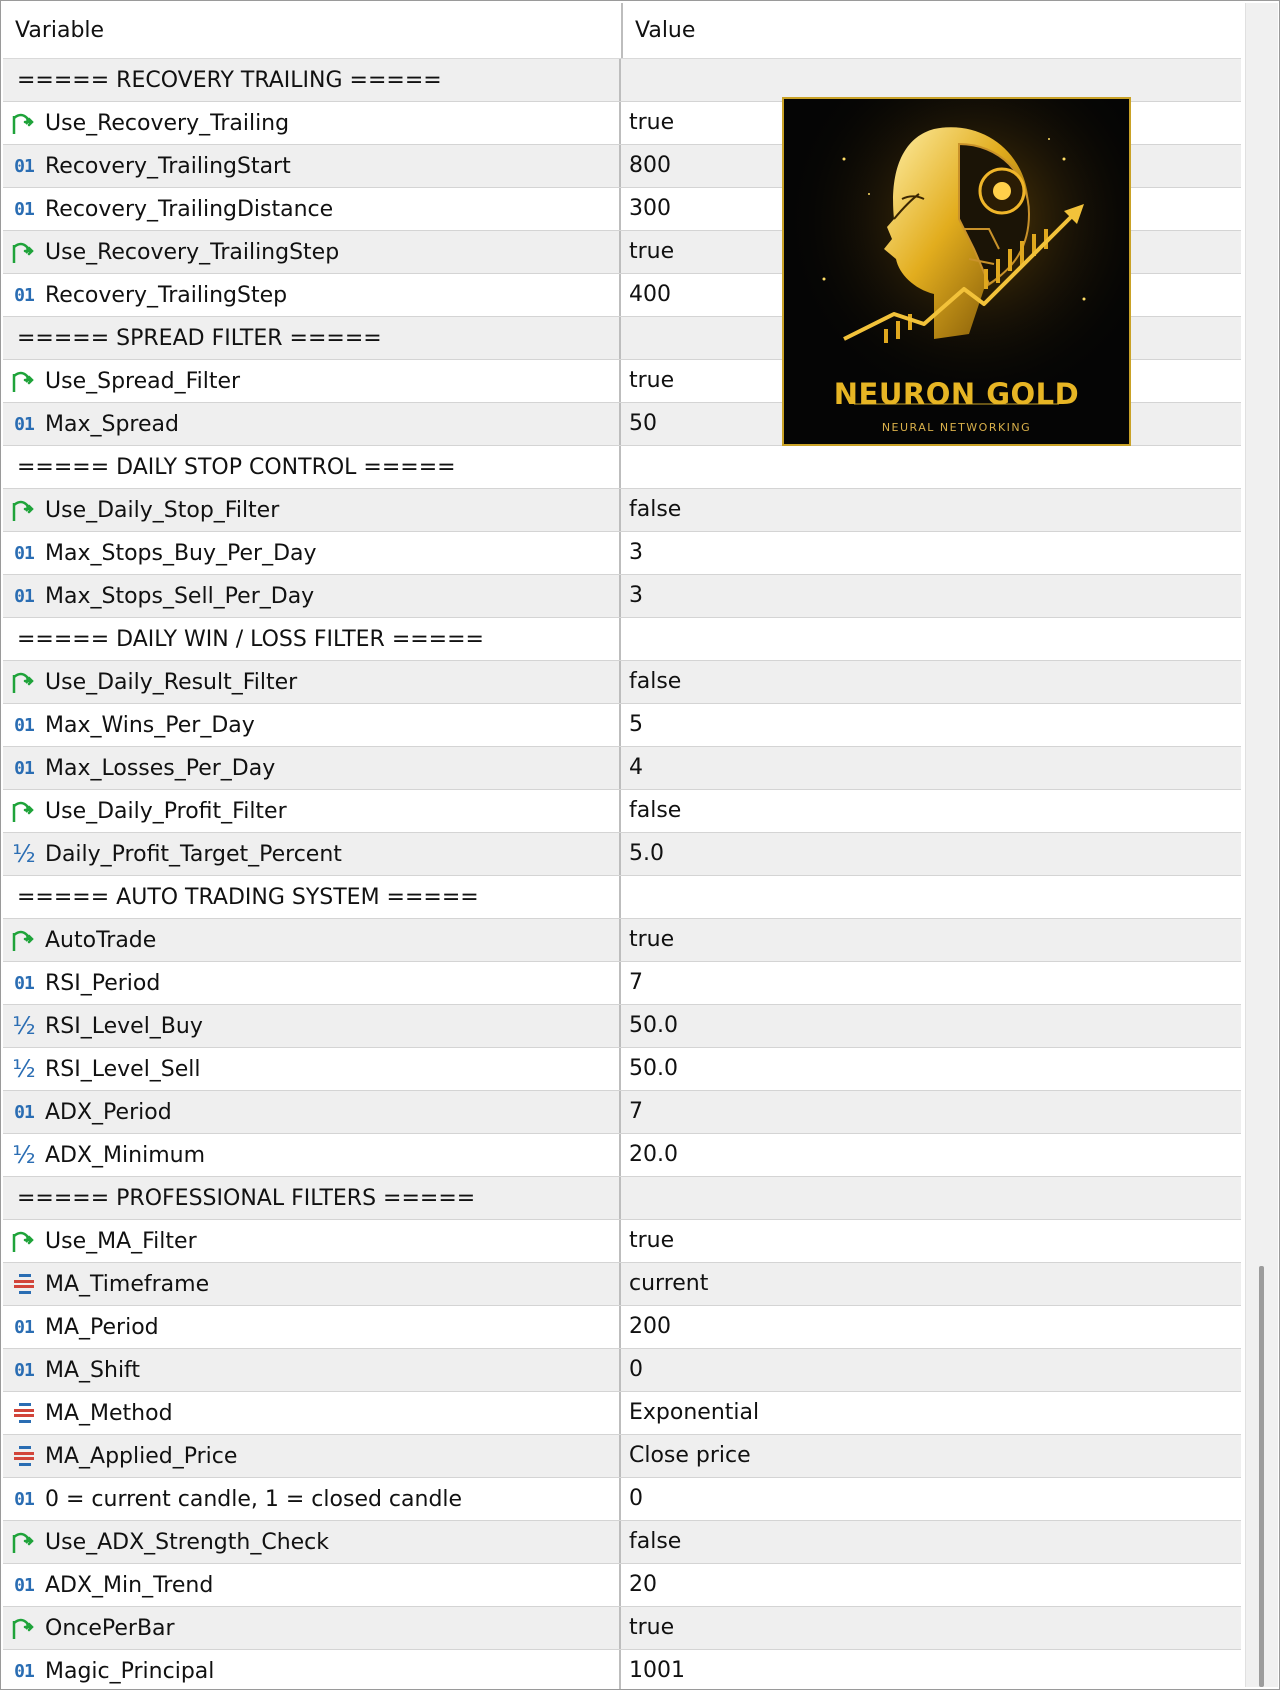 The image size is (1280, 1690). I want to click on parameter-row: Use_Daily_Profit_Filter false, so click(622, 811).